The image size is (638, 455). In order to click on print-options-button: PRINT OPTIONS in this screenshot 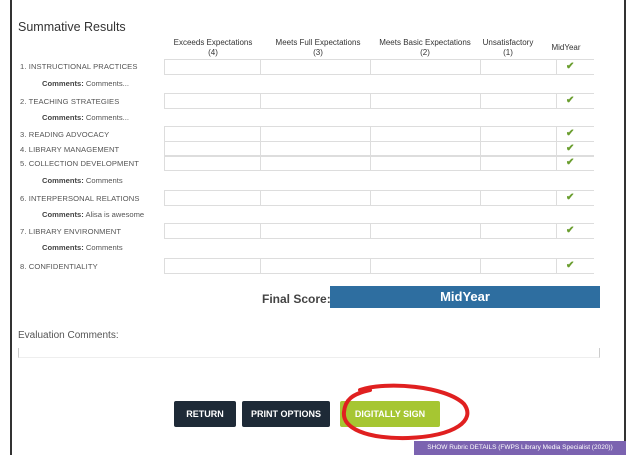, I will do `click(286, 414)`.